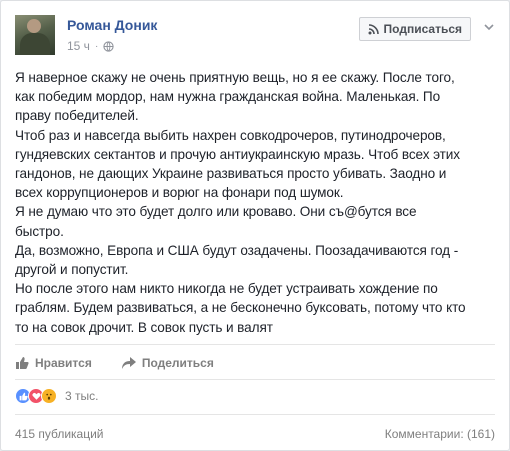  Describe the element at coordinates (34, 26) in the screenshot. I see `avatar-head` at that location.